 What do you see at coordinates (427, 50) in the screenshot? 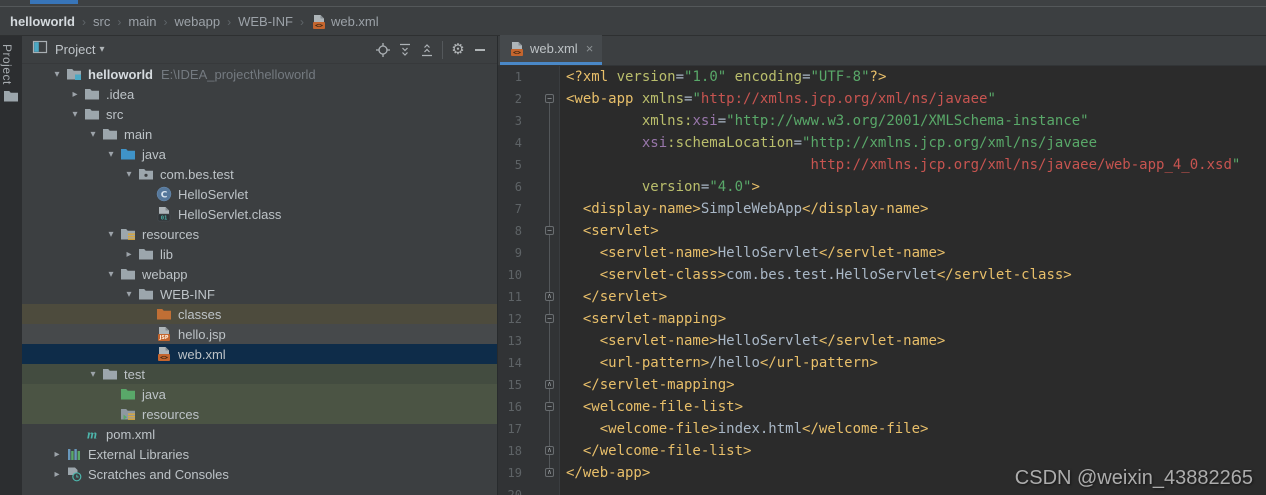
I see `collapse-all-button` at bounding box center [427, 50].